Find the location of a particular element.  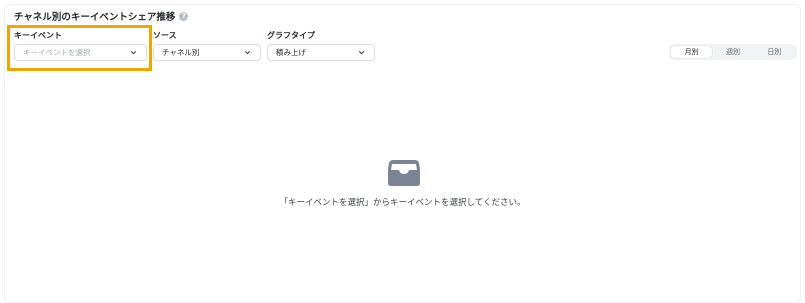

period-toggle: 月別 週別 日別 is located at coordinates (733, 52).